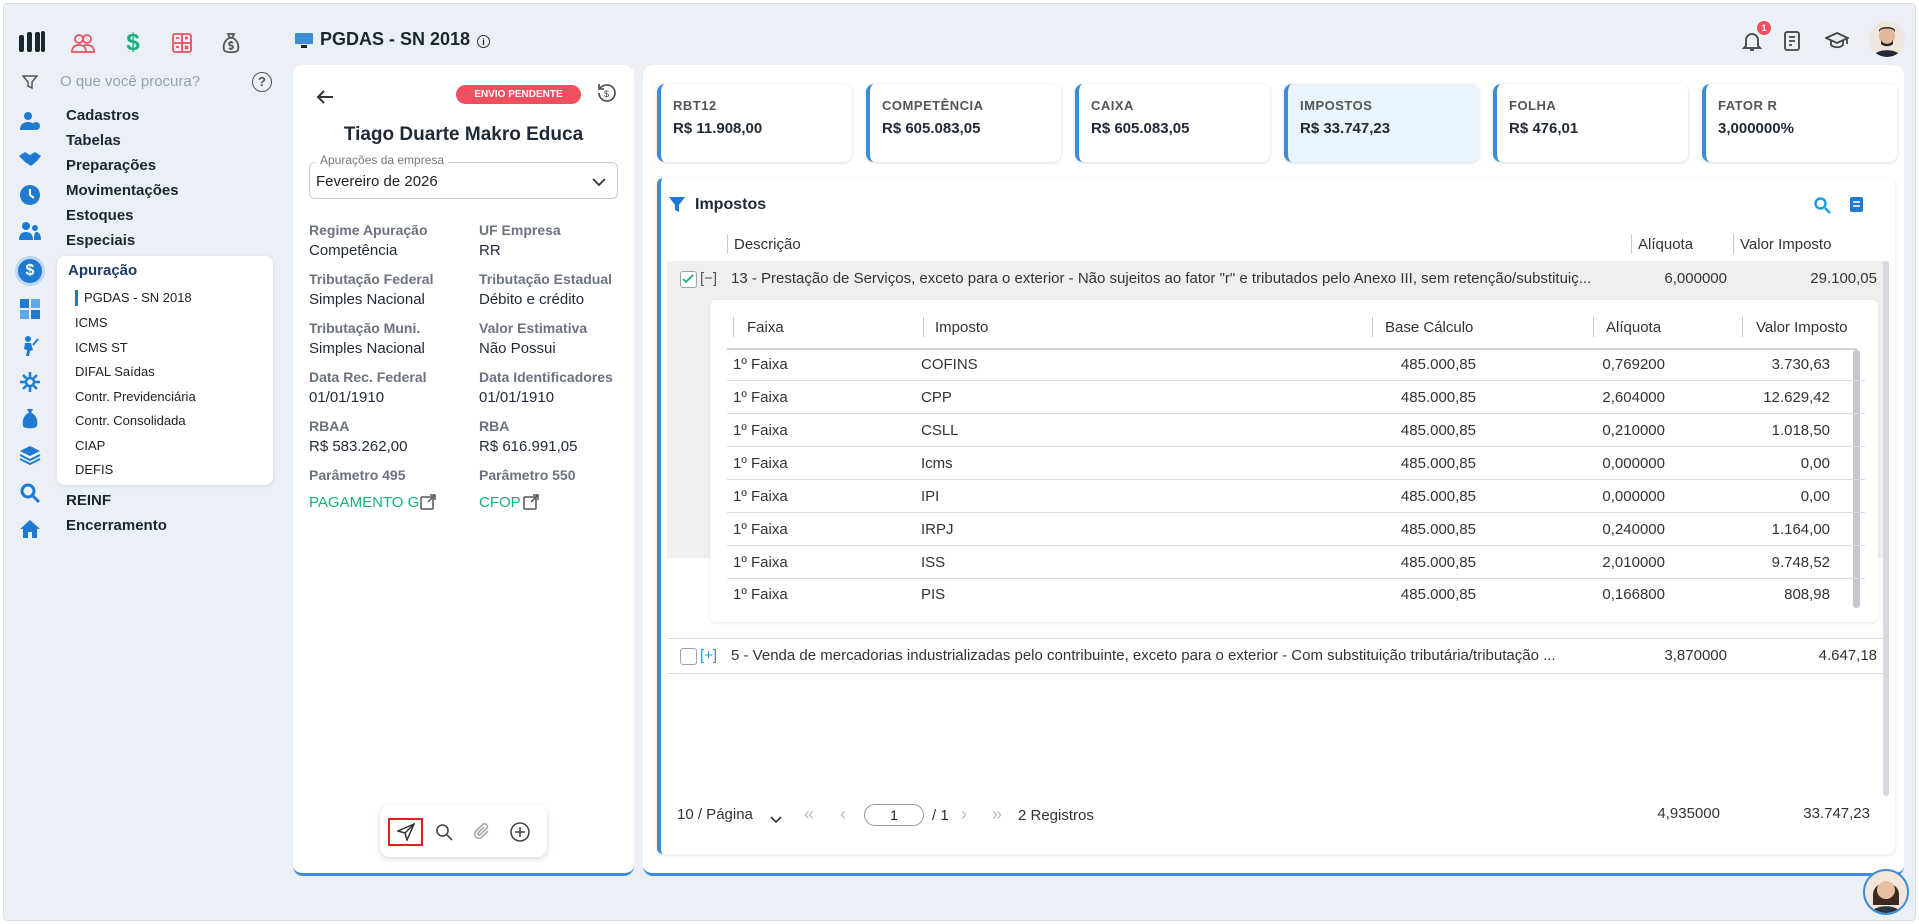 Image resolution: width=1919 pixels, height=924 pixels. Describe the element at coordinates (30, 382) in the screenshot. I see `network-icon` at that location.